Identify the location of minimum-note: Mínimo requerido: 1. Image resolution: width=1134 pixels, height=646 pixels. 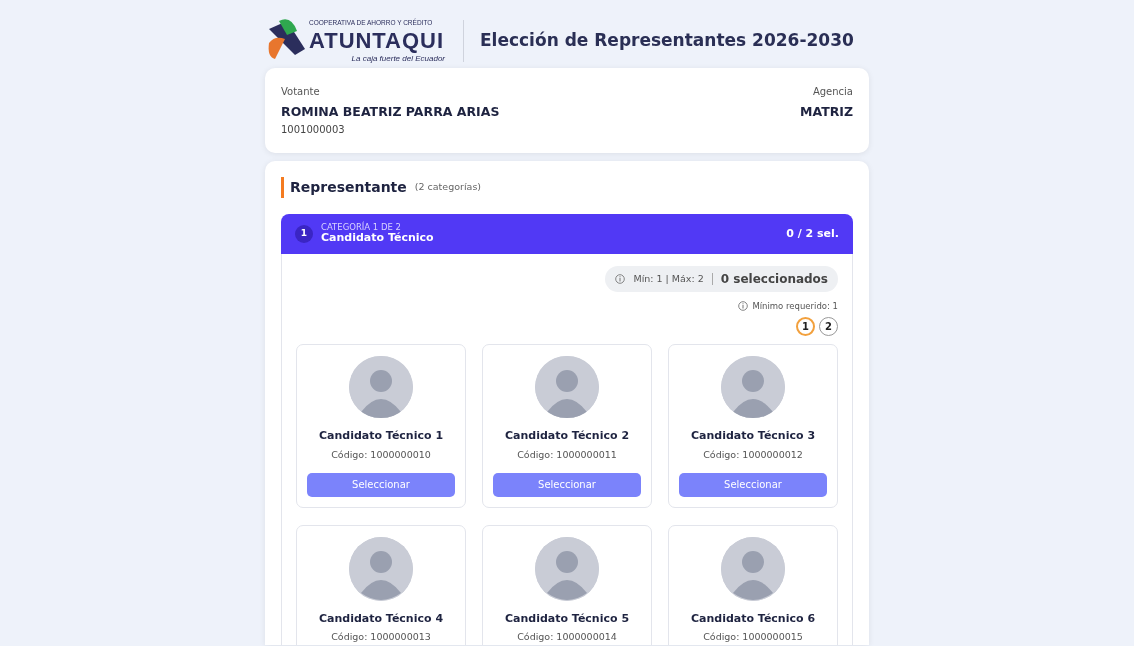
(795, 306).